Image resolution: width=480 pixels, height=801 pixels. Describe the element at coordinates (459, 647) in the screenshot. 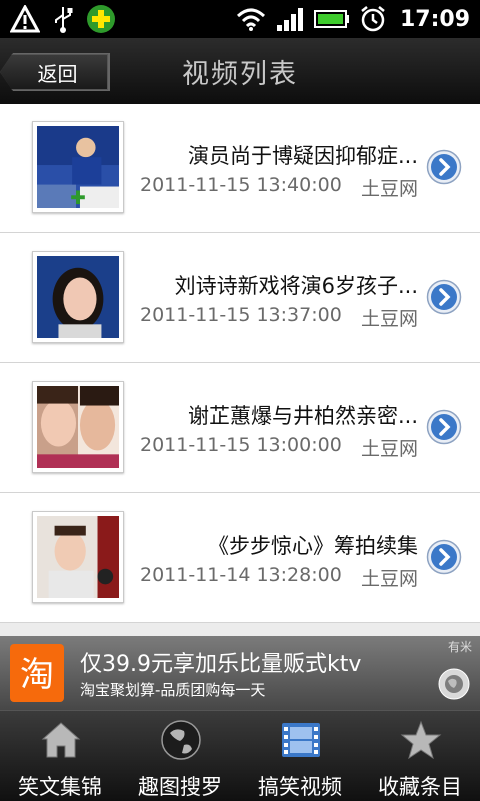

I see `ad-brand: 有米` at that location.